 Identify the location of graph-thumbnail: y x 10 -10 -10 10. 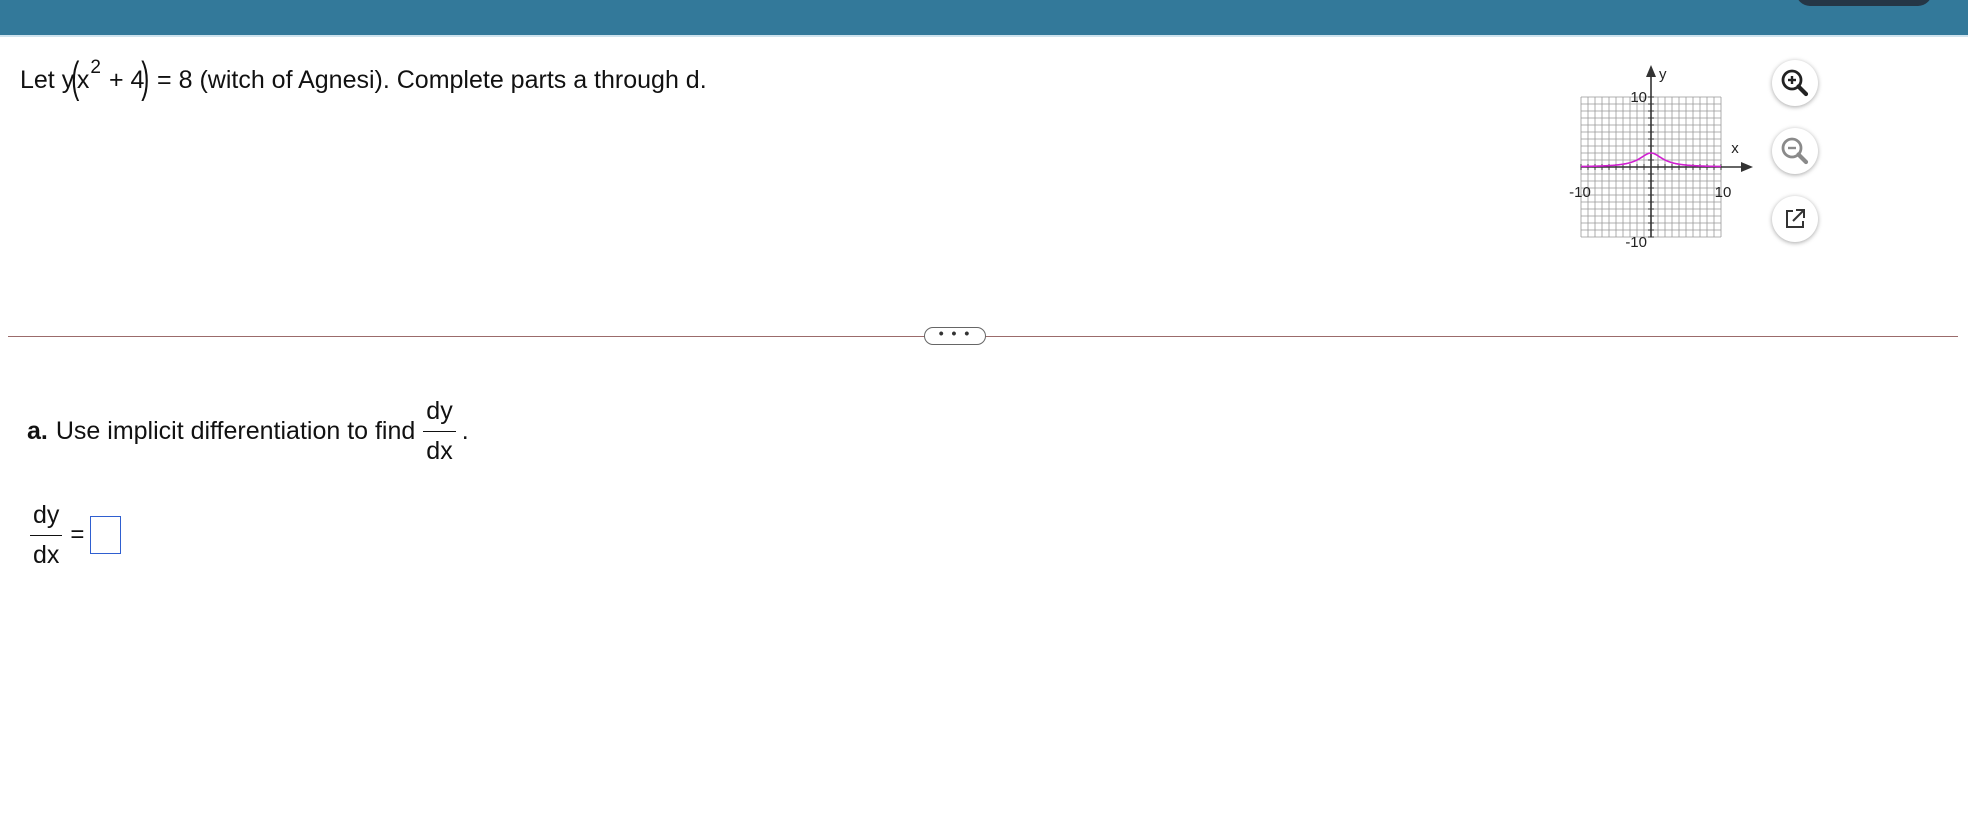
(1665, 157).